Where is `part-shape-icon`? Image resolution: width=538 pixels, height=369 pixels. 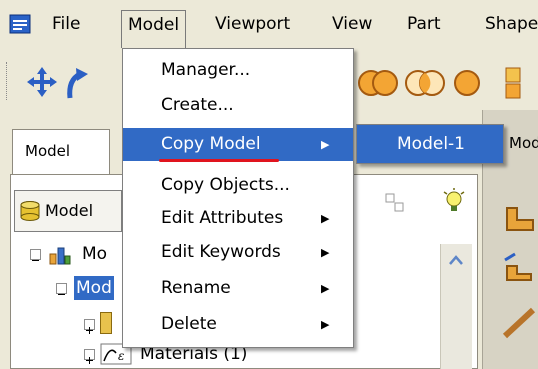
part-shape-icon is located at coordinates (515, 83).